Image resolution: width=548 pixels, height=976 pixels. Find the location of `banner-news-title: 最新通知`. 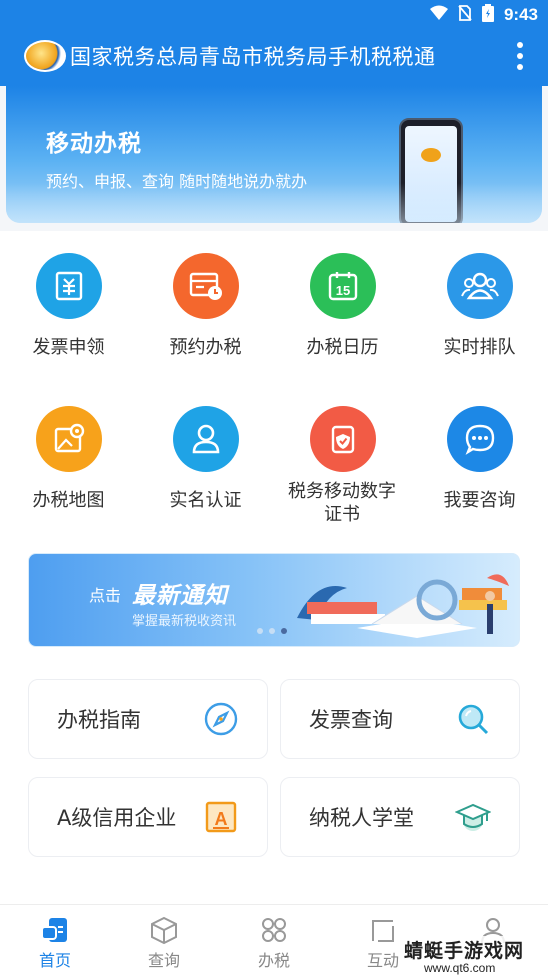

banner-news-title: 最新通知 is located at coordinates (180, 596).